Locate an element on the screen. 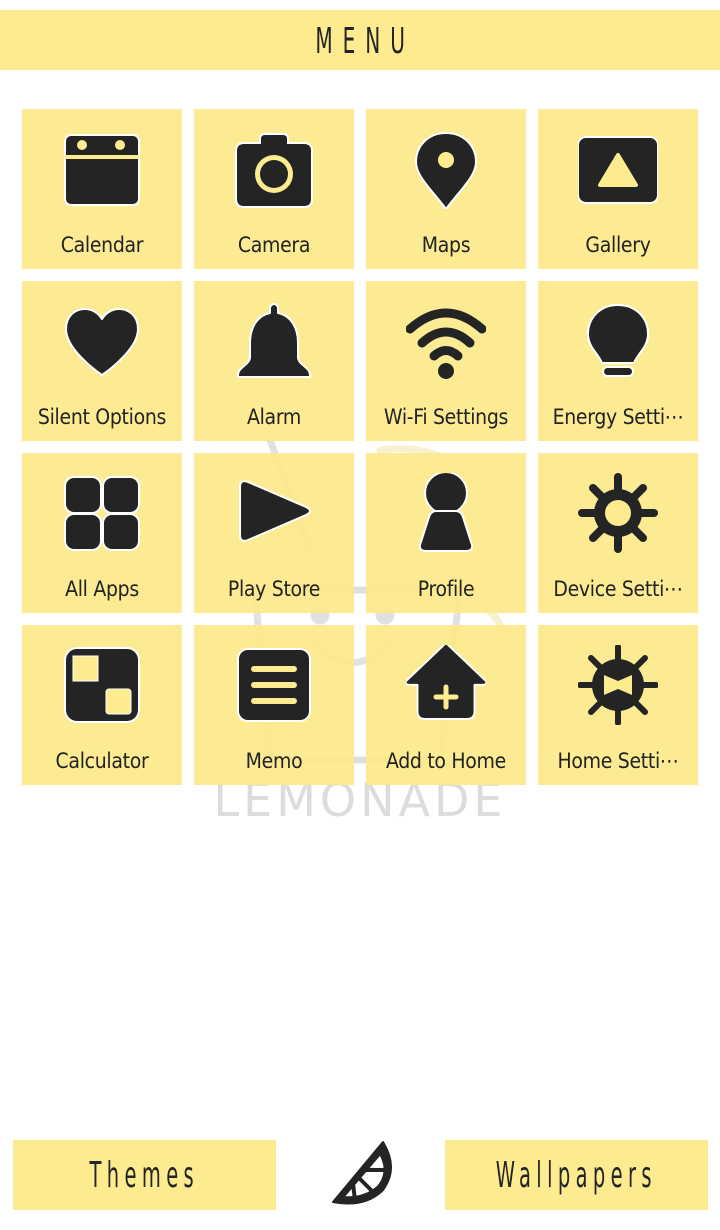  gallery-icon is located at coordinates (618, 169).